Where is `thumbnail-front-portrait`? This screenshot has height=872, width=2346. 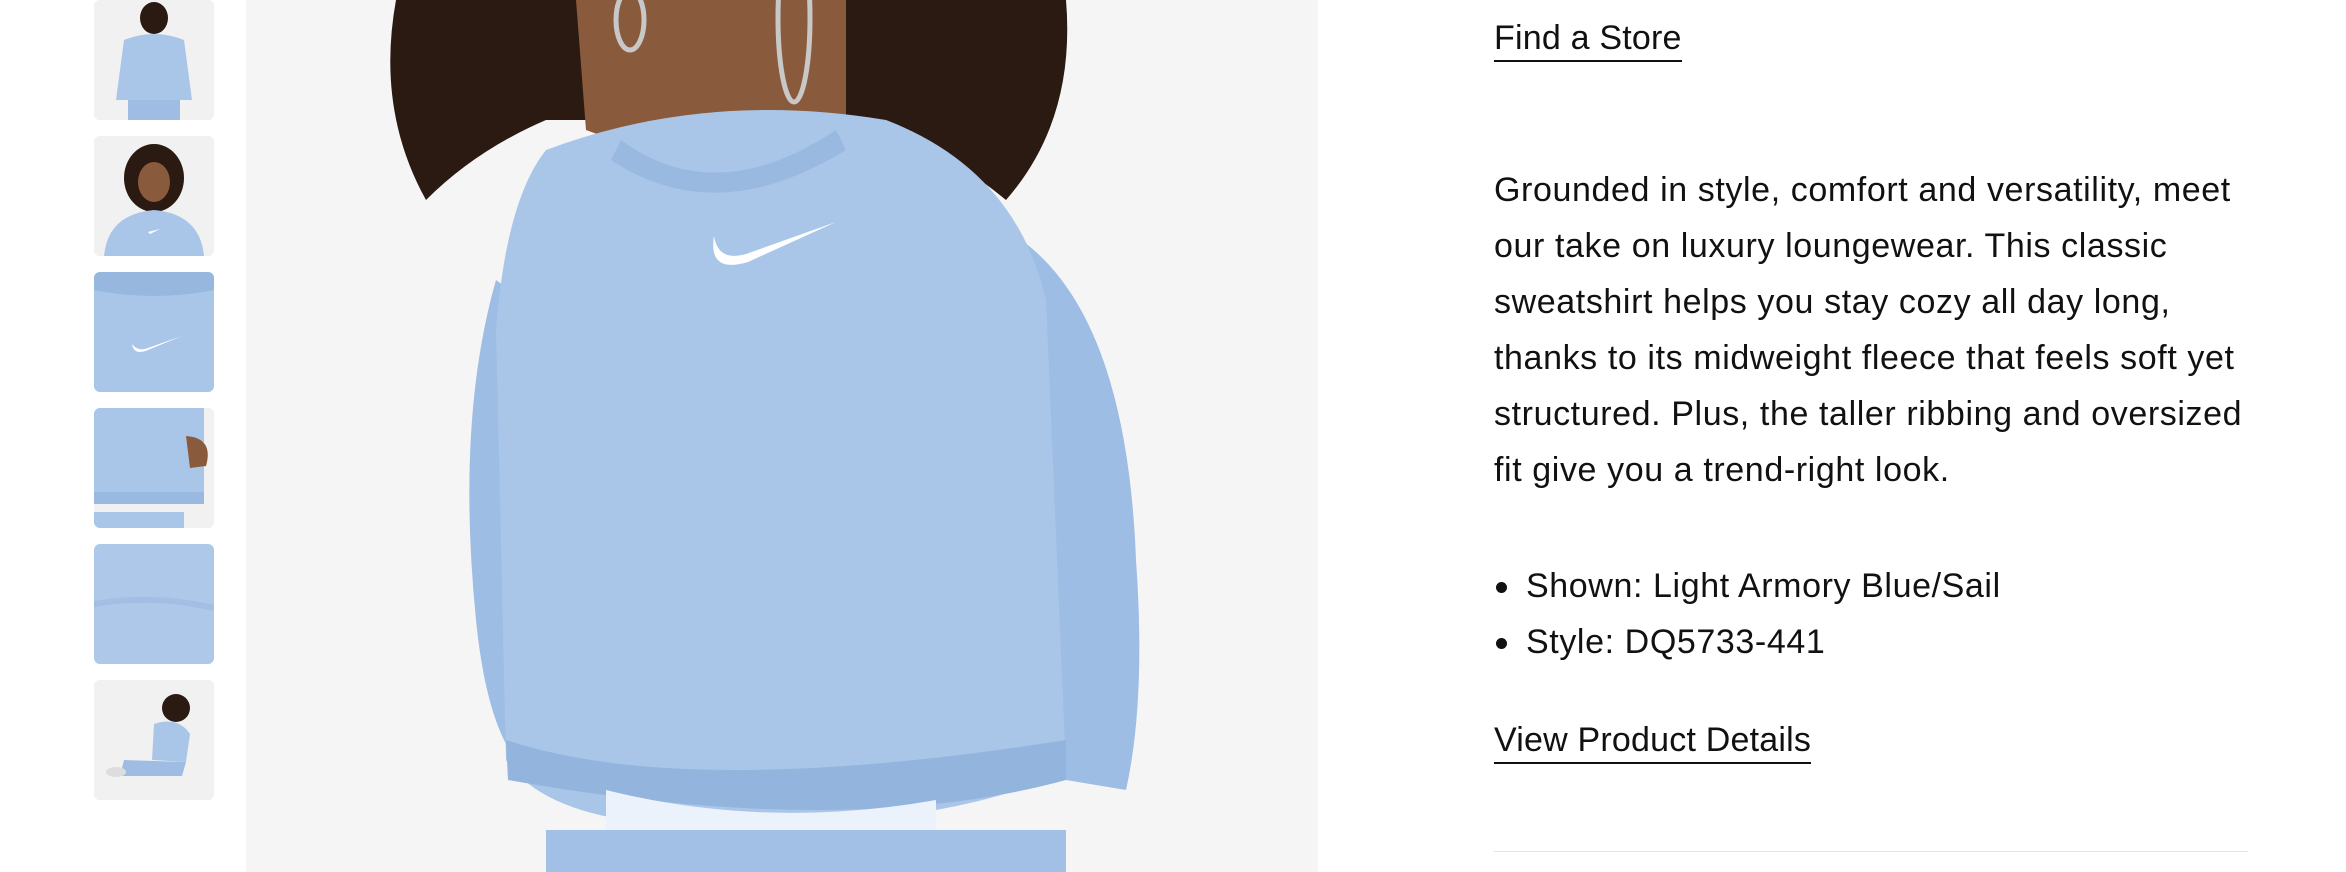 thumbnail-front-portrait is located at coordinates (154, 196).